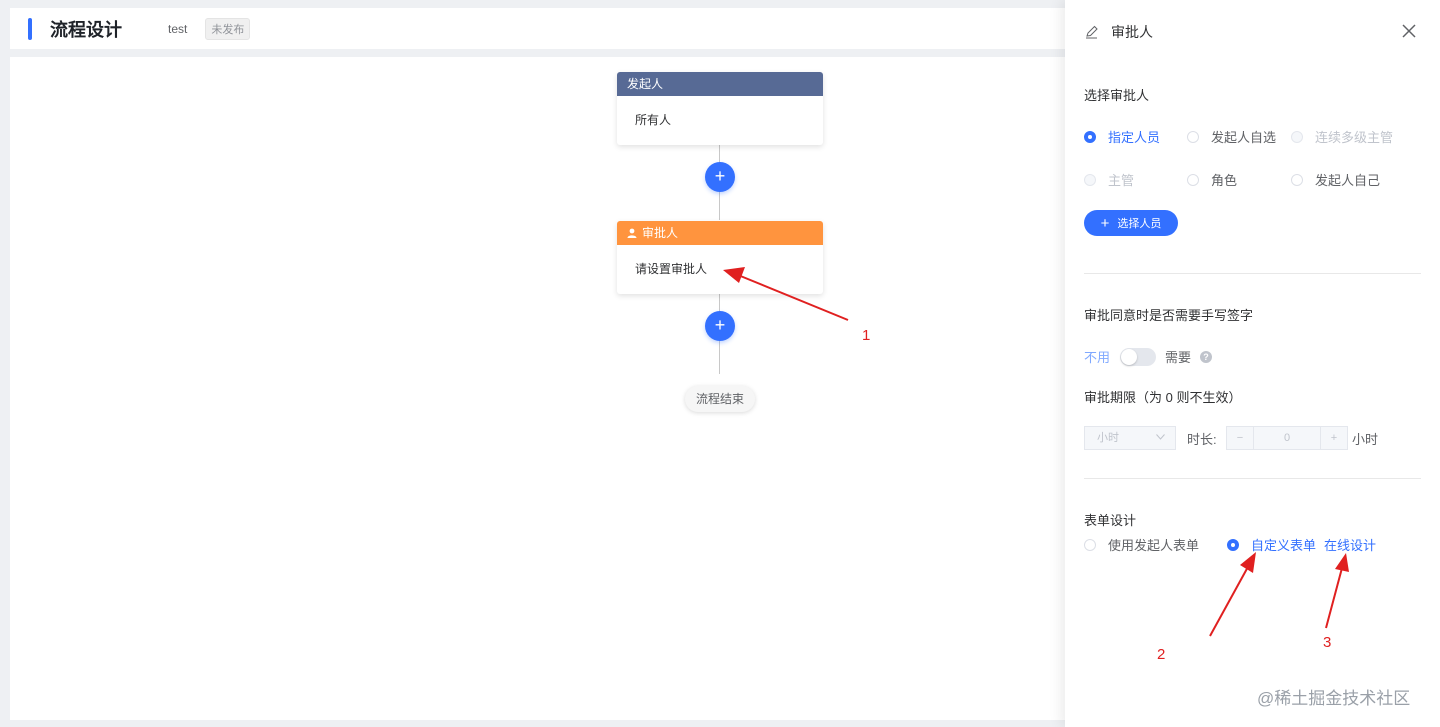 The image size is (1440, 727). Describe the element at coordinates (1365, 439) in the screenshot. I see `duration-unit-suffix: 小时` at that location.